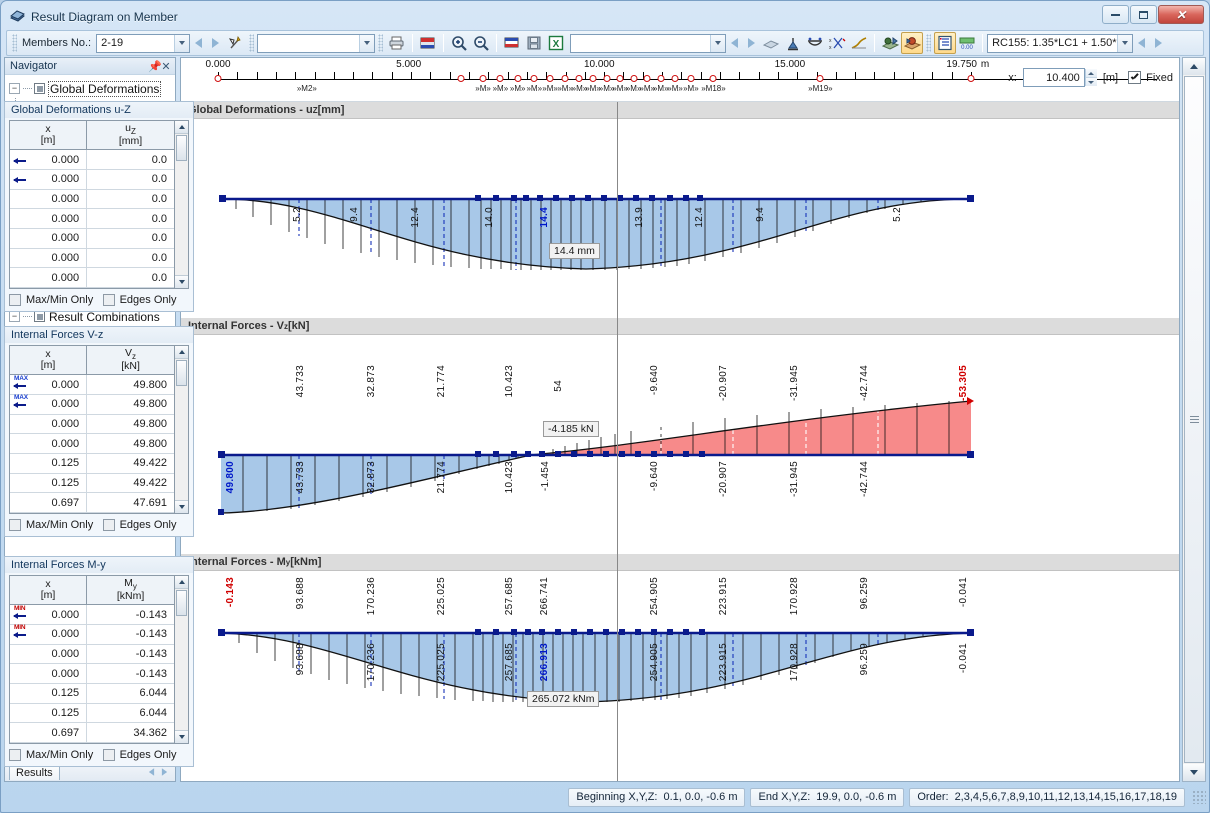 This screenshot has height=813, width=1210. What do you see at coordinates (556, 43) in the screenshot?
I see `excel-export-icon: X` at bounding box center [556, 43].